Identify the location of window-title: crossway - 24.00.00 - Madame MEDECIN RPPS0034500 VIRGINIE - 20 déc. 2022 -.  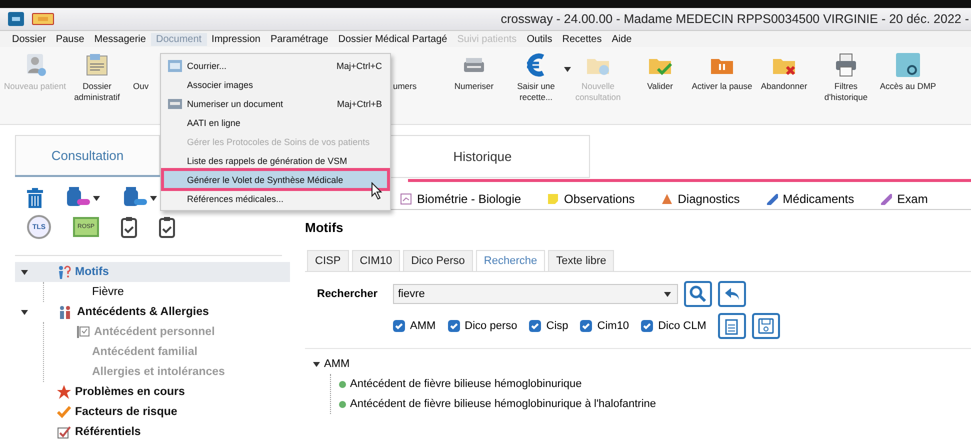
(735, 19).